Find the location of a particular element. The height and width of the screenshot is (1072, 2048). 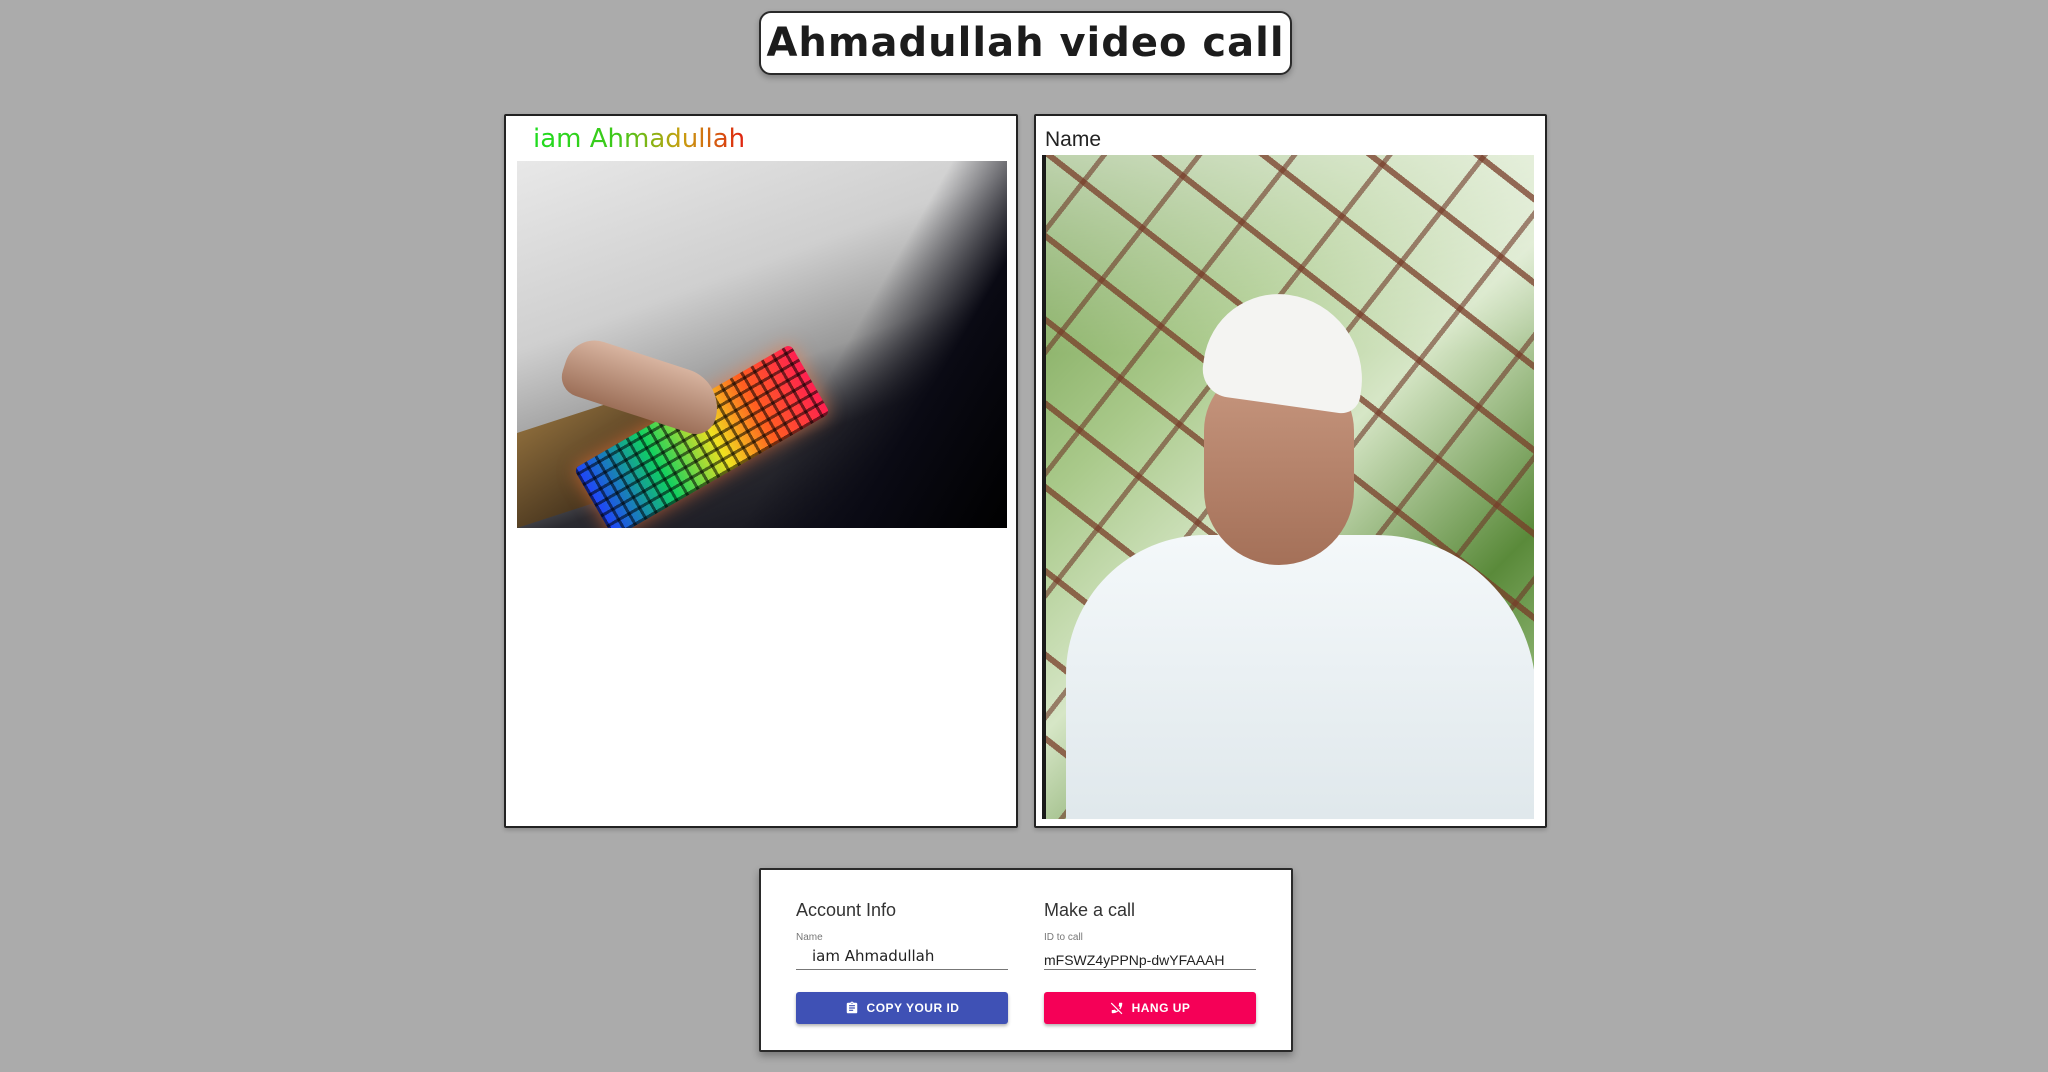

remote-video-stream is located at coordinates (1288, 487).